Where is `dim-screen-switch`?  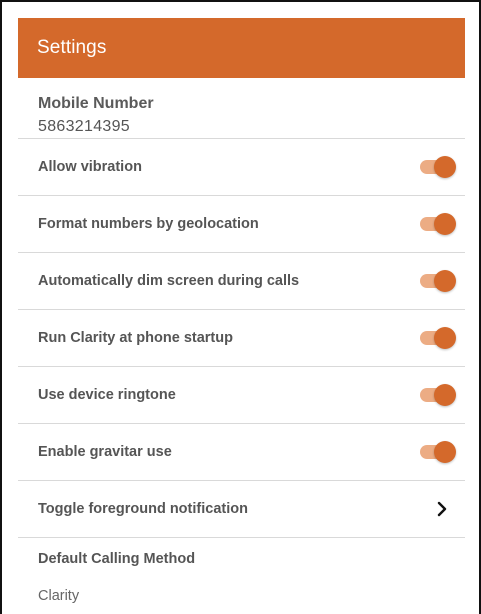
dim-screen-switch is located at coordinates (438, 281).